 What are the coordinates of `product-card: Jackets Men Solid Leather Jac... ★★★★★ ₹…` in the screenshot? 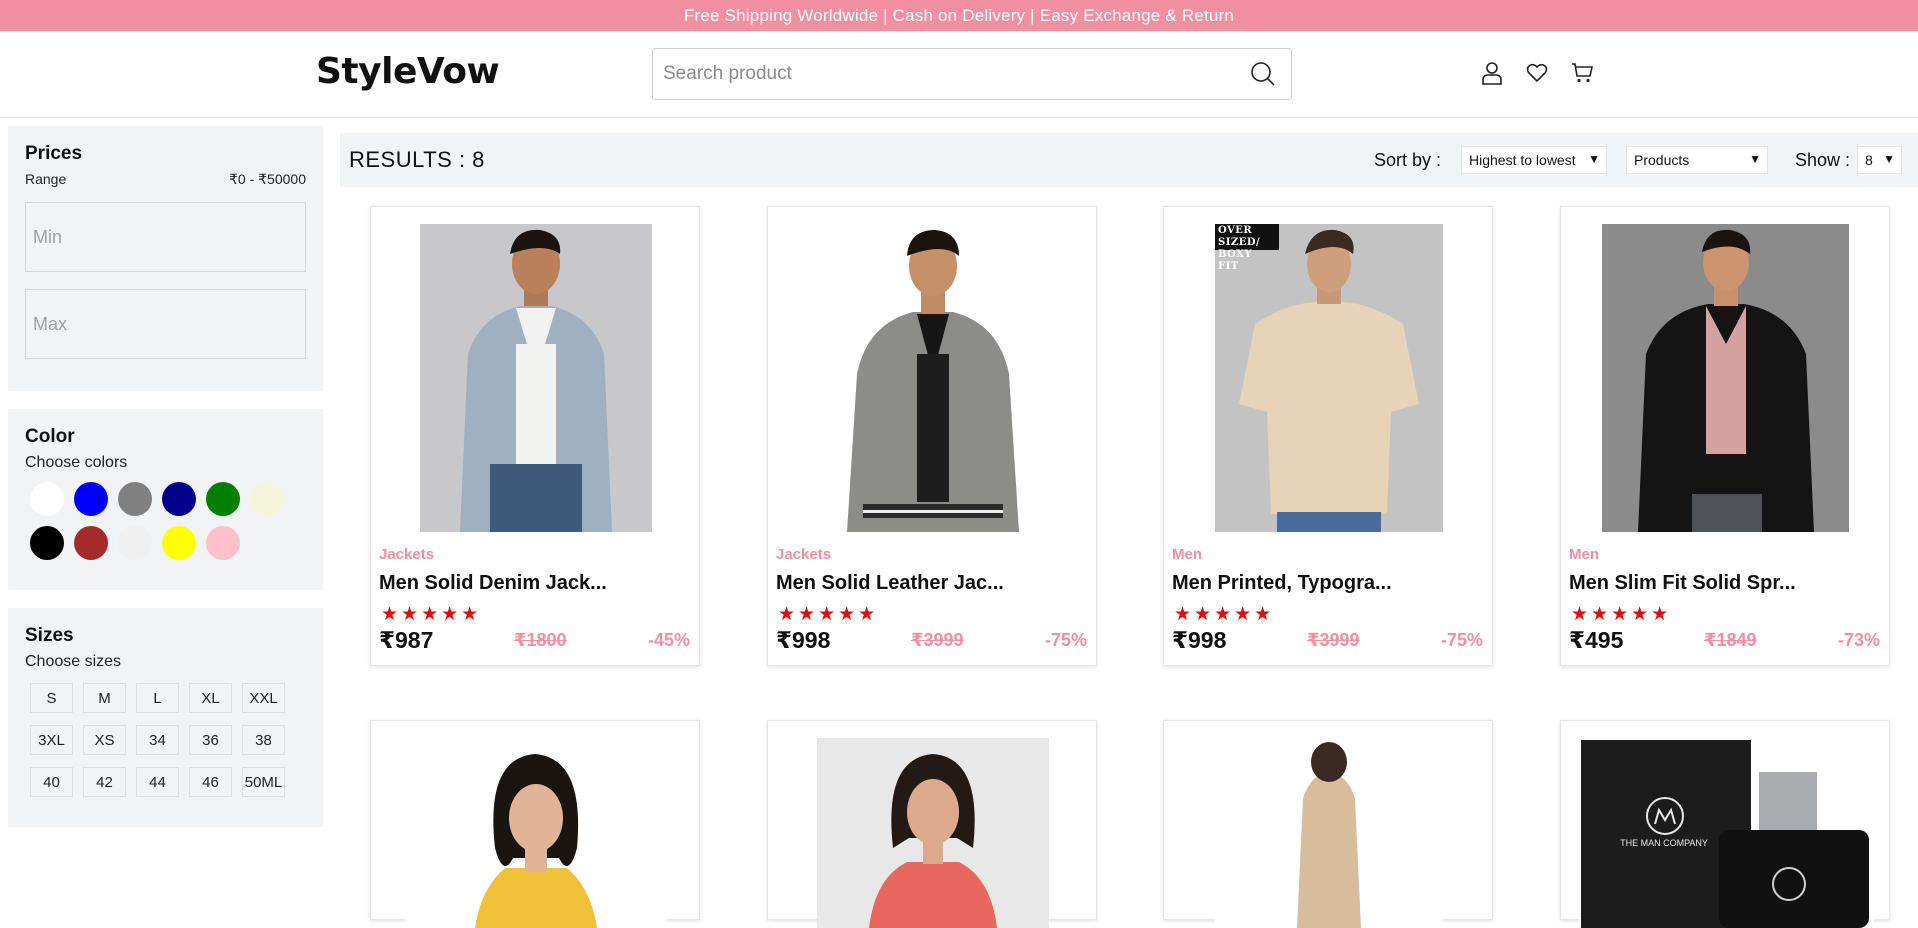 It's located at (932, 436).